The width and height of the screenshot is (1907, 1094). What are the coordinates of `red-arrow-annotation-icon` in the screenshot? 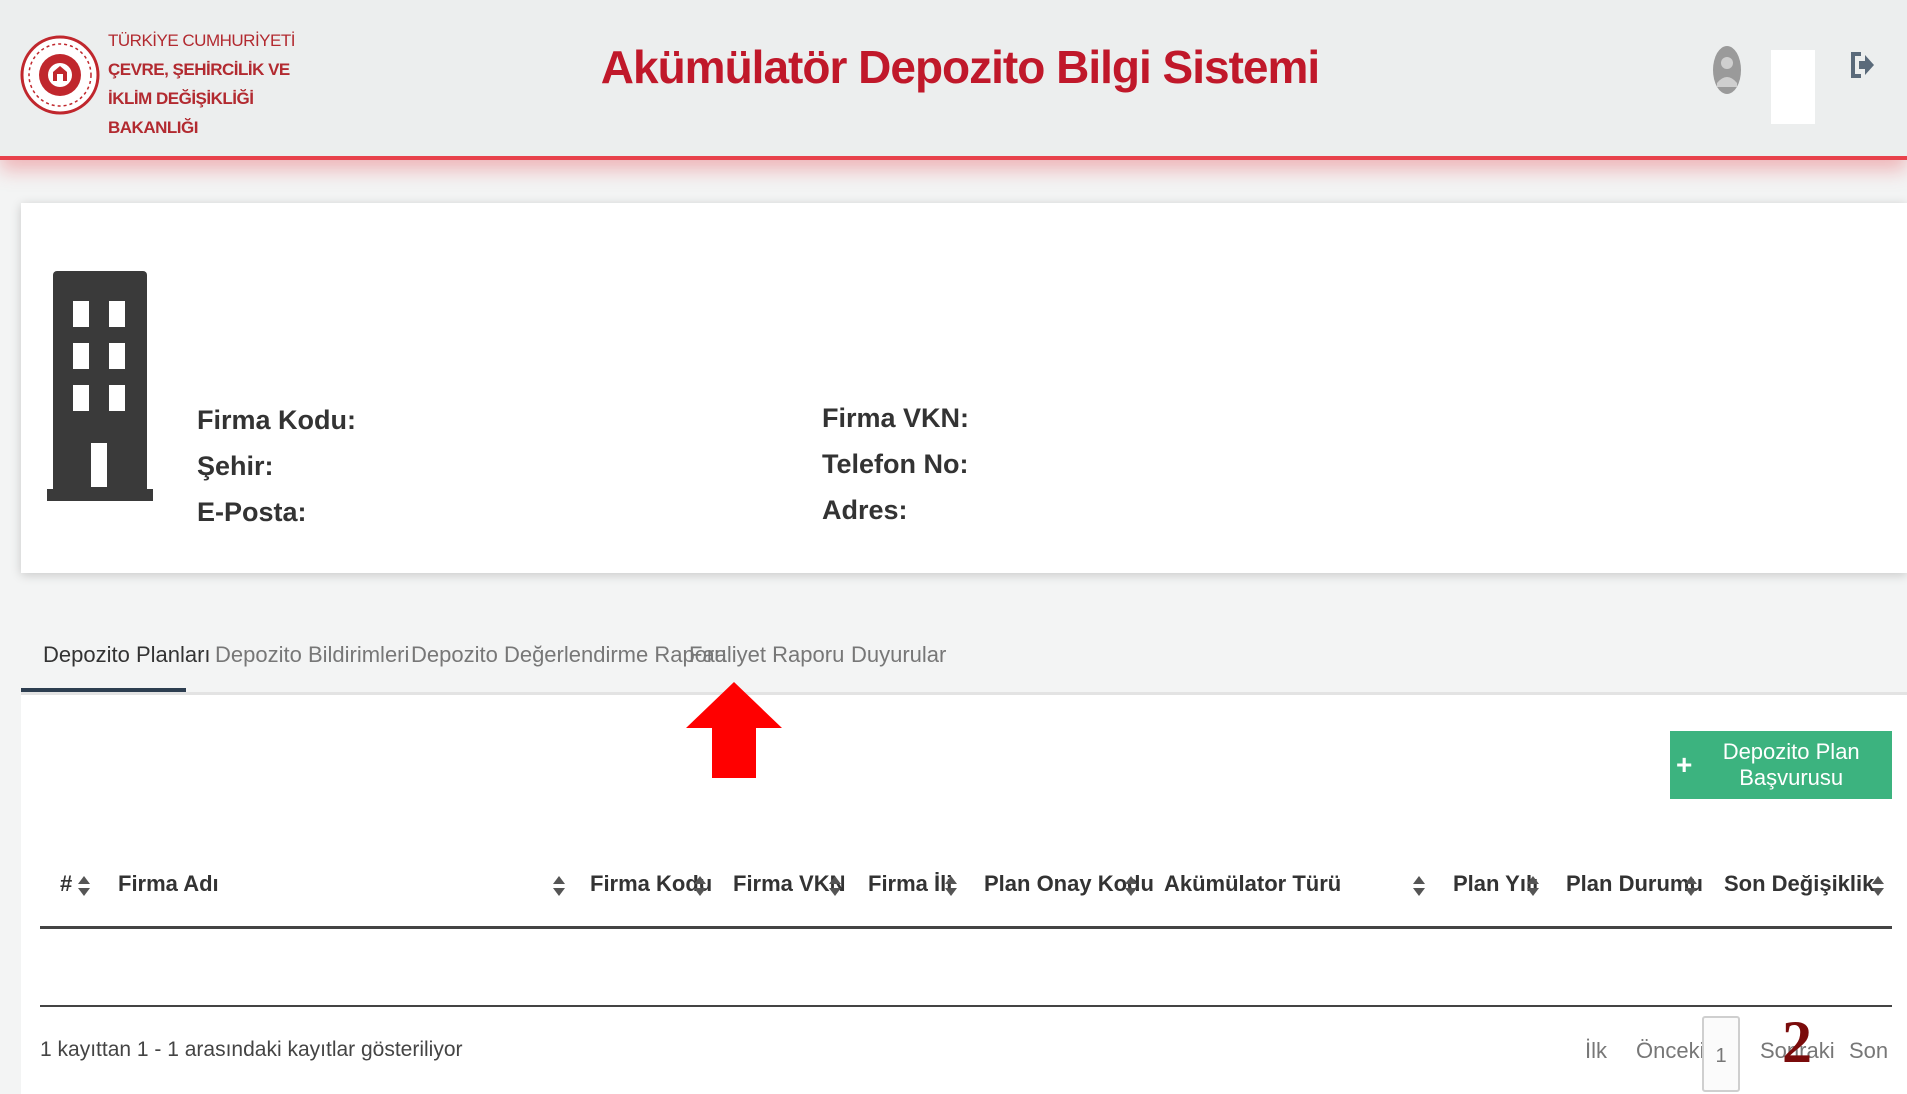 It's located at (734, 730).